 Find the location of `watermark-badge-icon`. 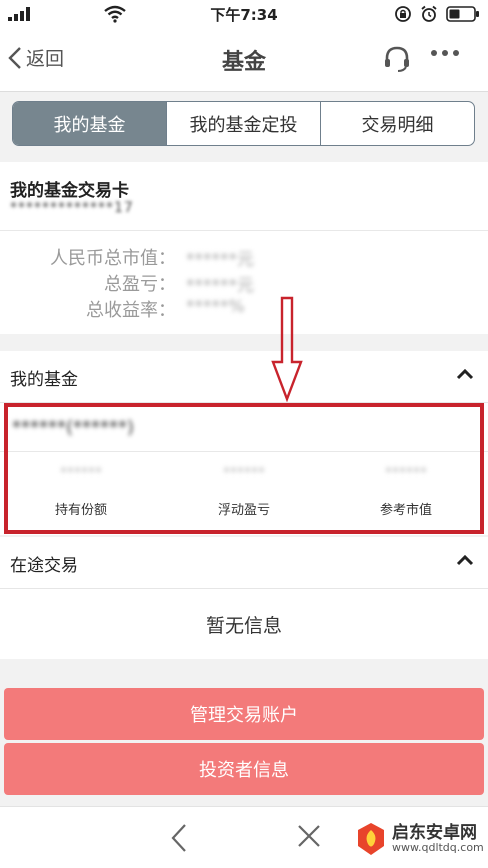

watermark-badge-icon is located at coordinates (371, 839).